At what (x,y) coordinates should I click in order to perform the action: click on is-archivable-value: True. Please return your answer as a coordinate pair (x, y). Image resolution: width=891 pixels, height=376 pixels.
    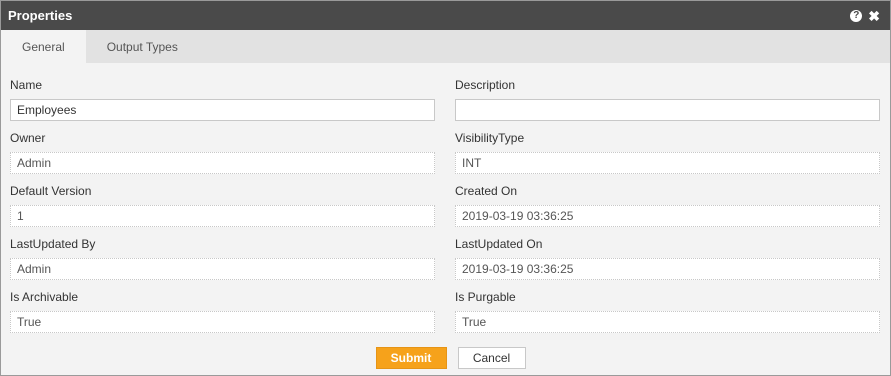
    Looking at the image, I should click on (222, 322).